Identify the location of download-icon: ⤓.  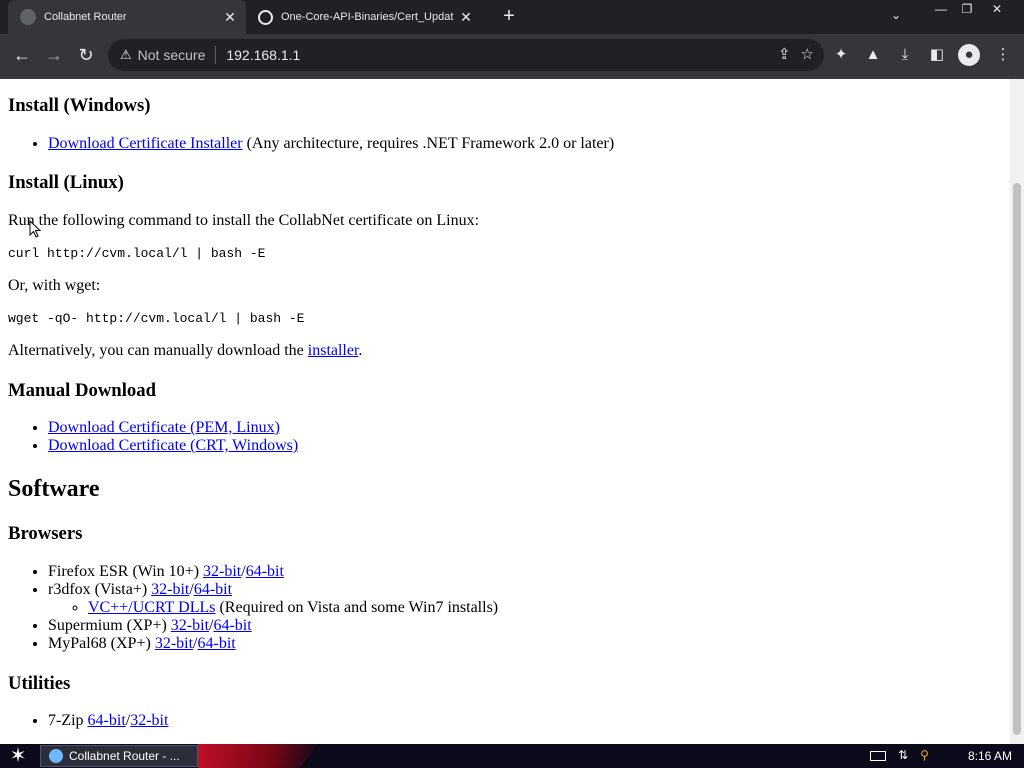
(905, 55).